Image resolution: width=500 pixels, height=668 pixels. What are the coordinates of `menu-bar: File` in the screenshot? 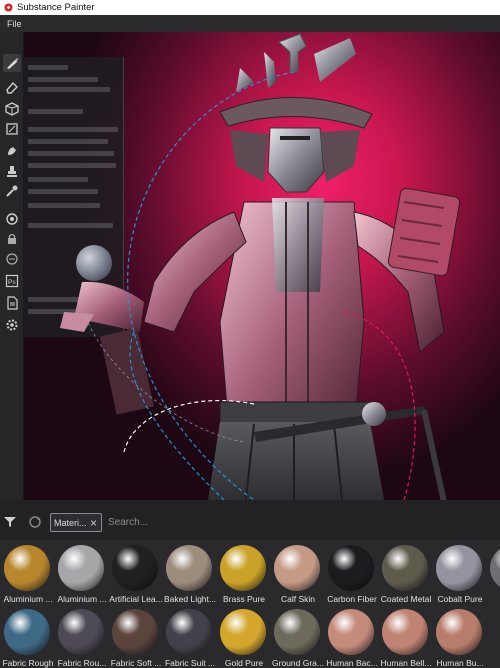 It's located at (250, 23).